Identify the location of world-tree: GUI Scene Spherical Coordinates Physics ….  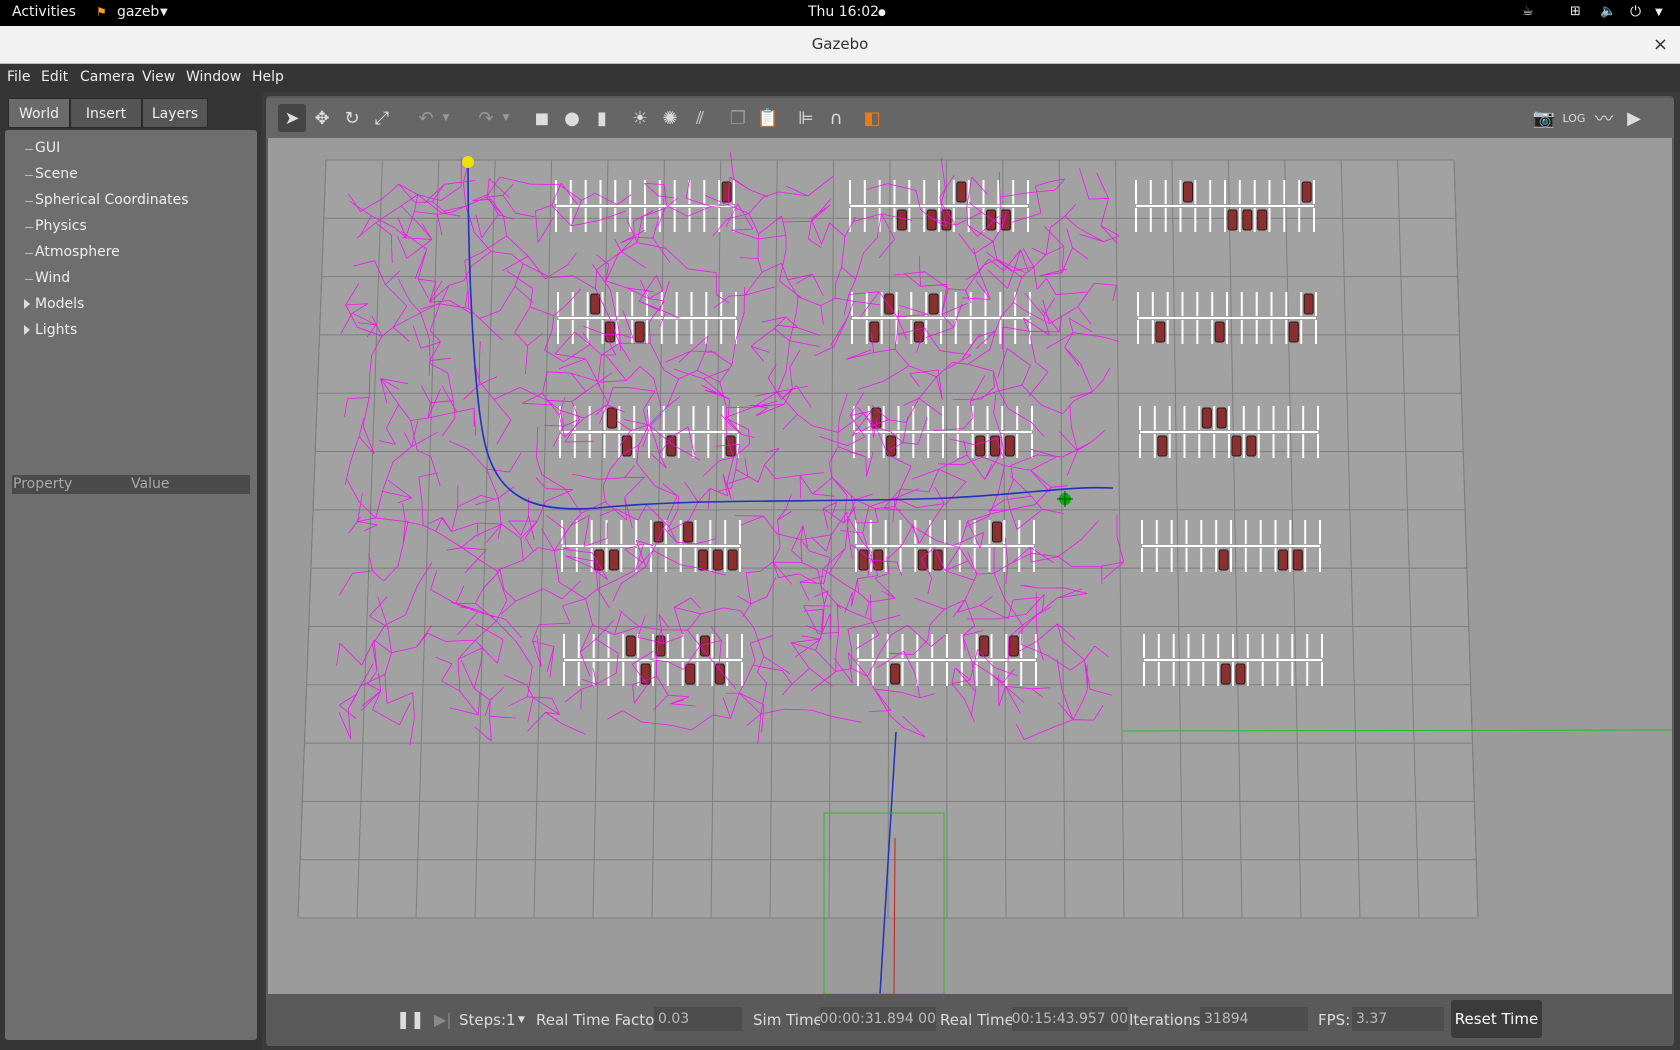
(131, 585).